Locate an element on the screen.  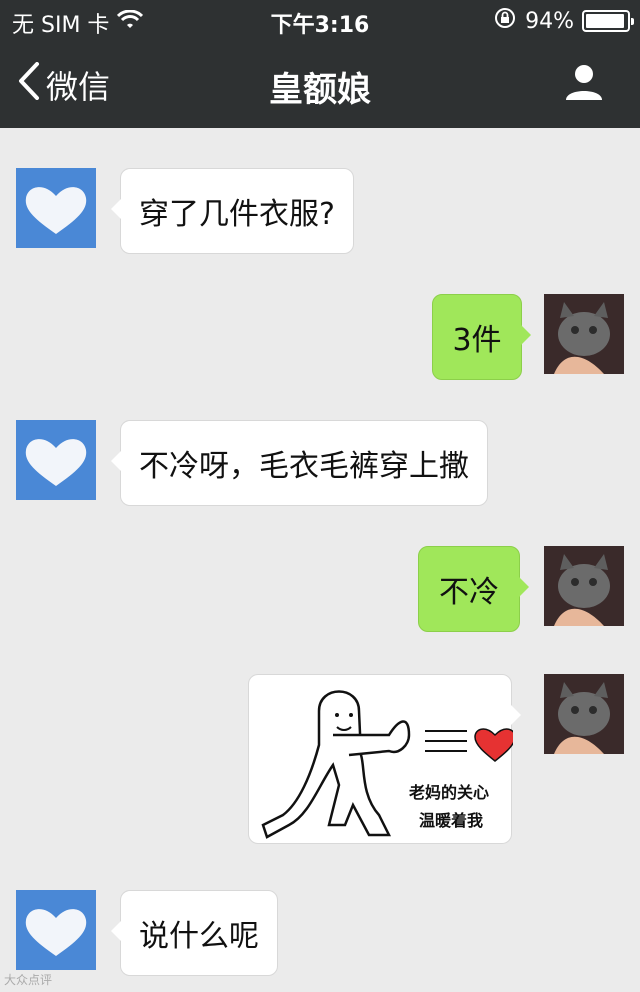
message-text: 穿了几件衣服? is located at coordinates (237, 214).